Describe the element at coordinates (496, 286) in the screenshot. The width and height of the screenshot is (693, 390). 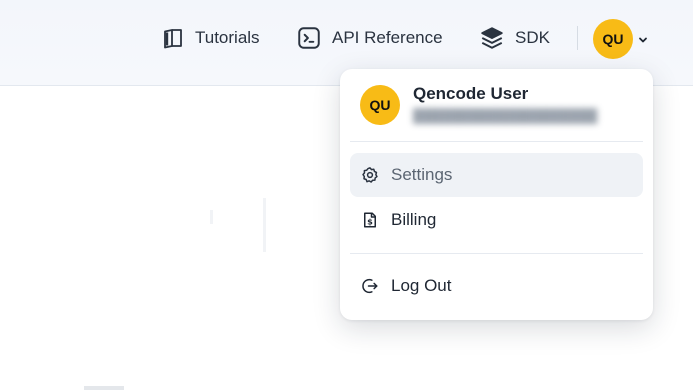
I see `menu-item-log-out: Log Out` at that location.